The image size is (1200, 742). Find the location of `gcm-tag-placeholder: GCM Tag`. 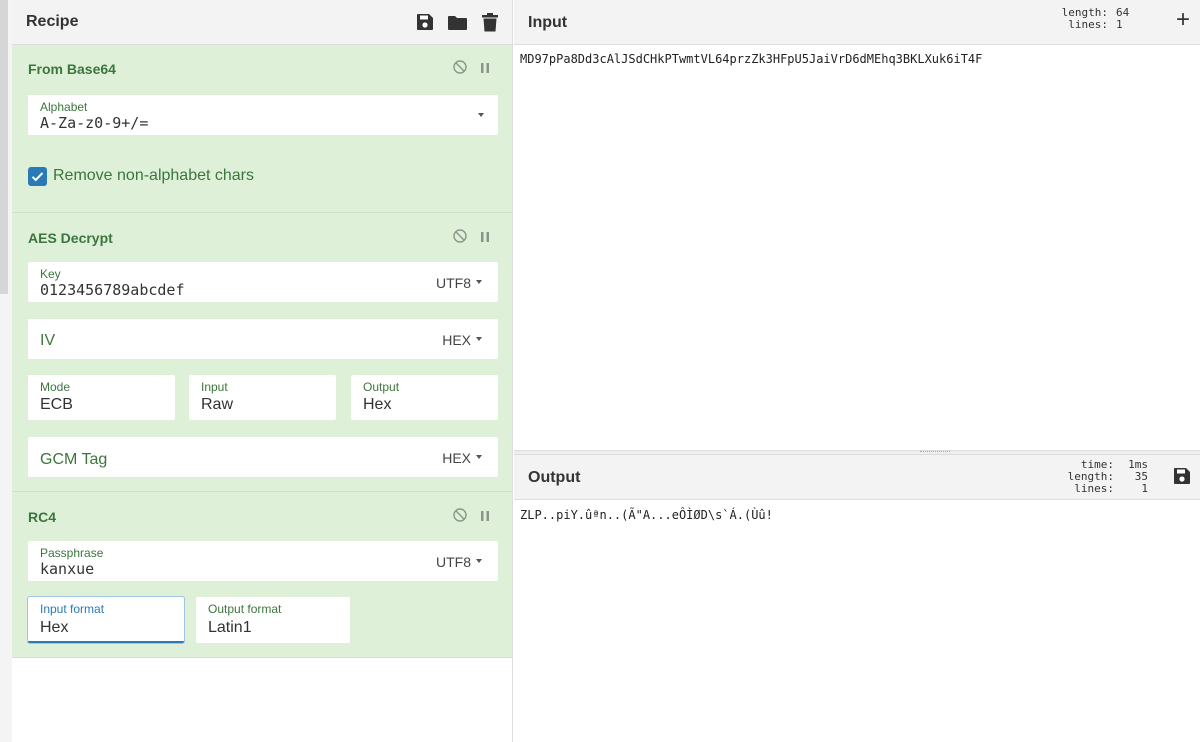

gcm-tag-placeholder: GCM Tag is located at coordinates (74, 459).